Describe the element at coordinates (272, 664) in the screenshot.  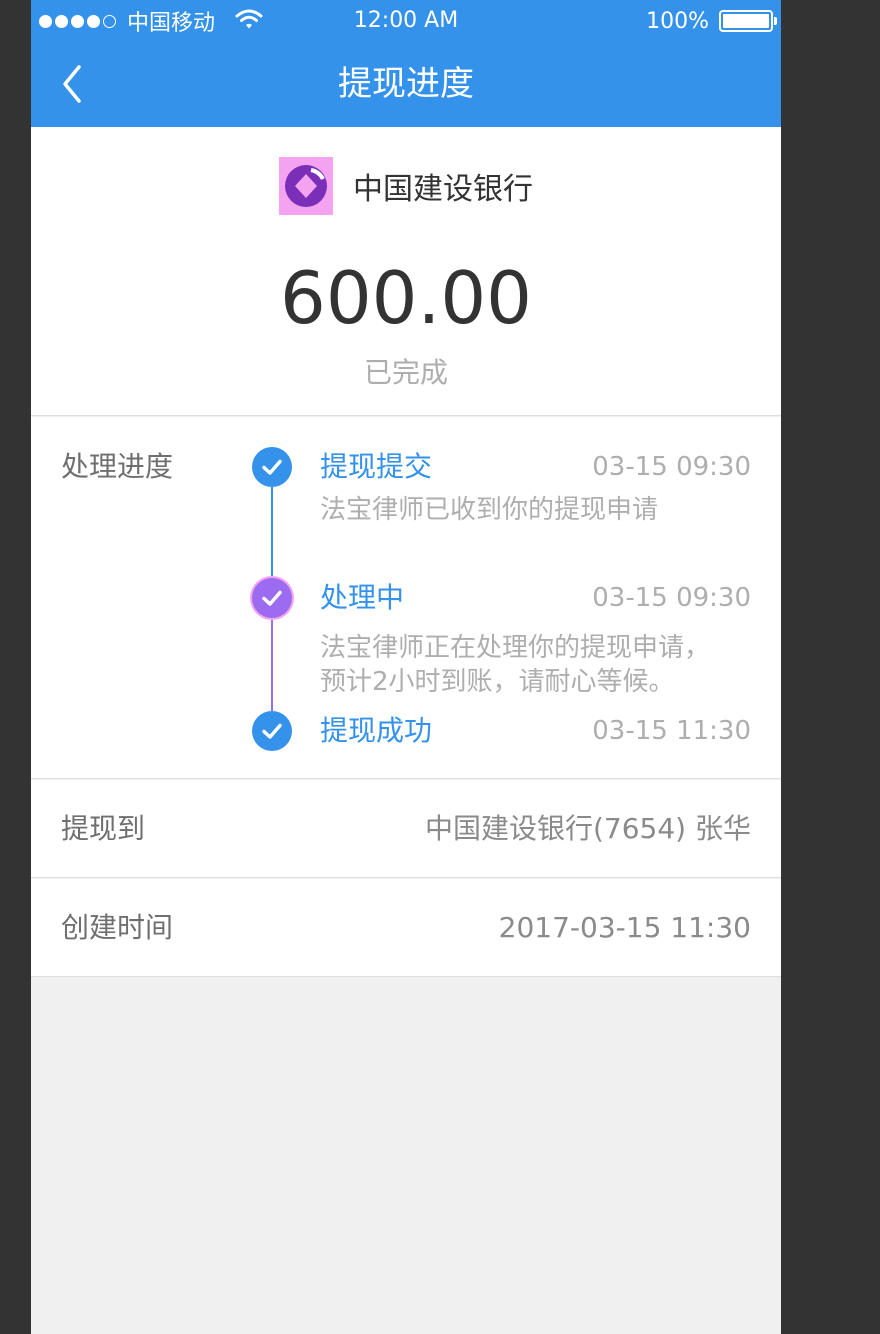
I see `timeline-line-lower` at that location.